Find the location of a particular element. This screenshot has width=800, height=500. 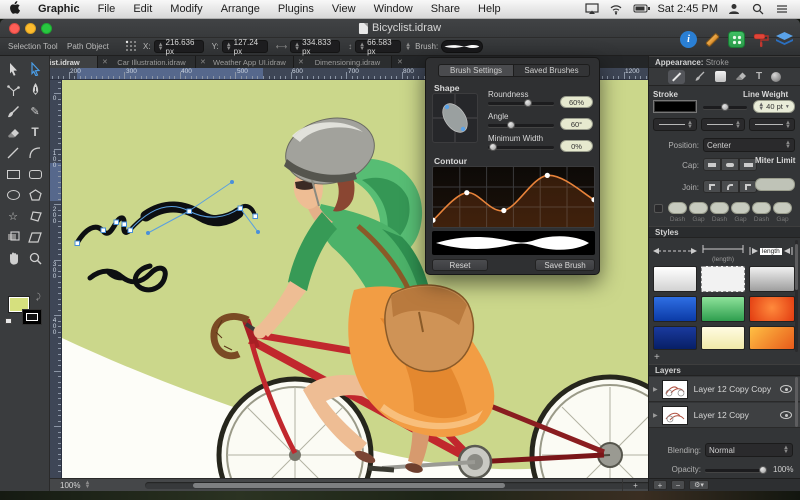

node-tool-icon is located at coordinates (13, 90).